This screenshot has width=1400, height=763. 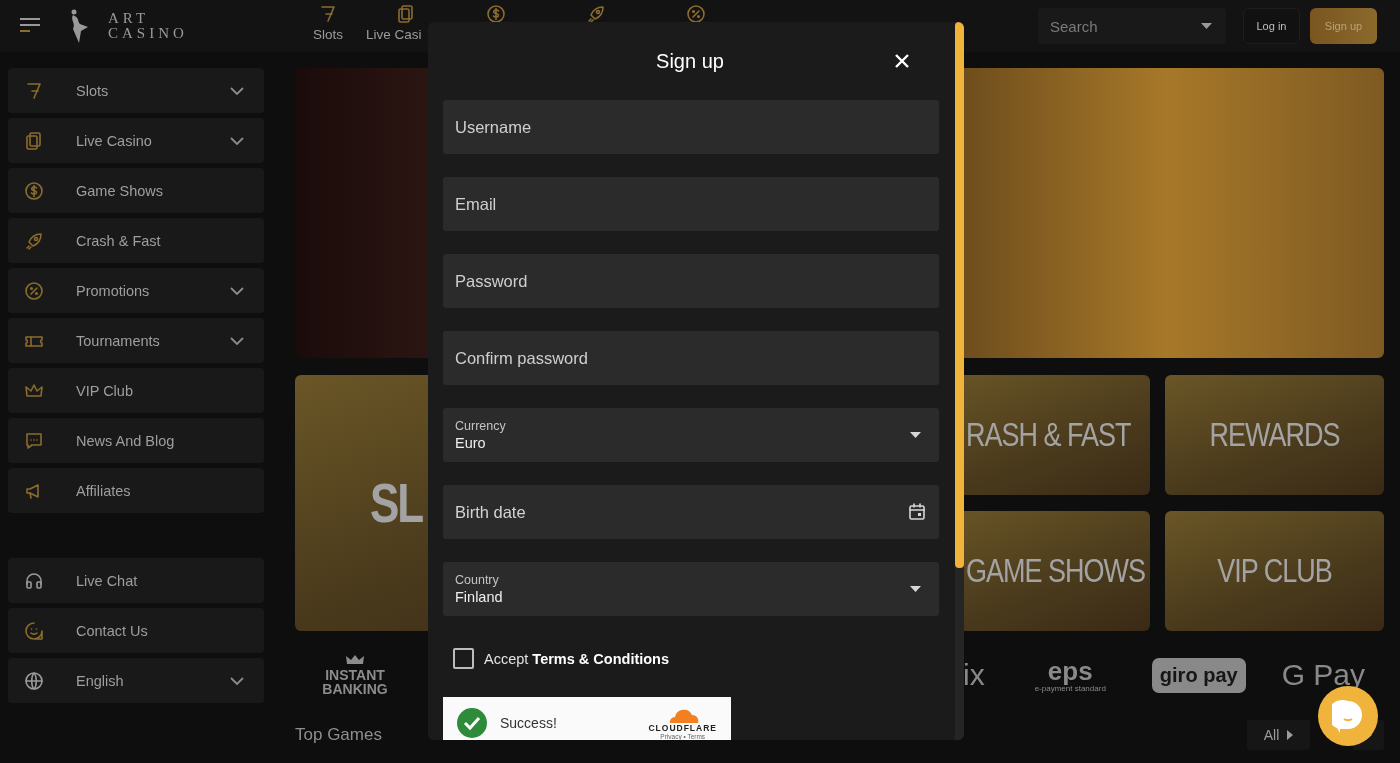 I want to click on sidebar-item: Slots, so click(x=136, y=90).